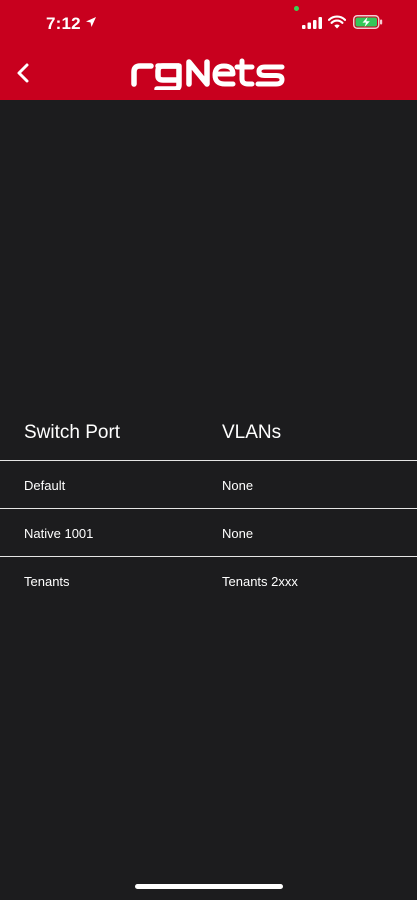 The width and height of the screenshot is (417, 900). I want to click on table-row: Native 1001 None, so click(208, 533).